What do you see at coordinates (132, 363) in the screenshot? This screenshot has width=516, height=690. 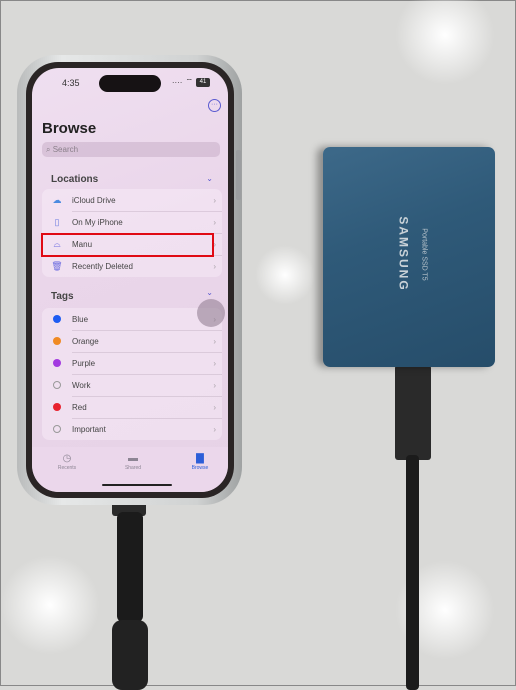 I see `tag-item-purple: Purple ›` at bounding box center [132, 363].